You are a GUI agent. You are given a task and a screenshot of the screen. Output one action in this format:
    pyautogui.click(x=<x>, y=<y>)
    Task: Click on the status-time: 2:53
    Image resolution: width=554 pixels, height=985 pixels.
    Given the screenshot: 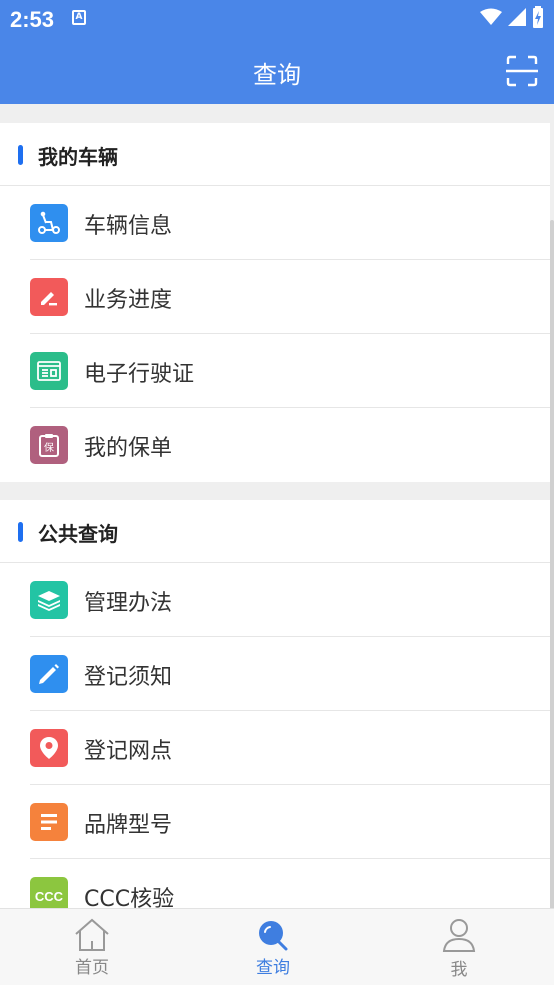 What is the action you would take?
    pyautogui.click(x=32, y=19)
    